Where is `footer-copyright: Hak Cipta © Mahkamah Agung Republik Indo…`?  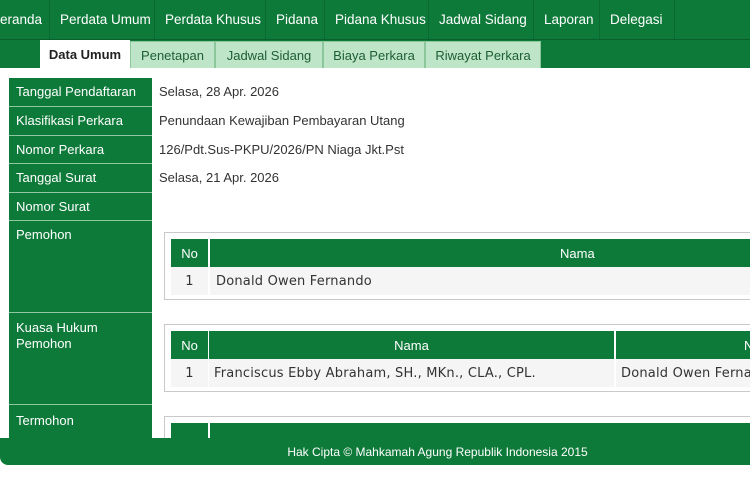 footer-copyright: Hak Cipta © Mahkamah Agung Republik Indo… is located at coordinates (437, 451).